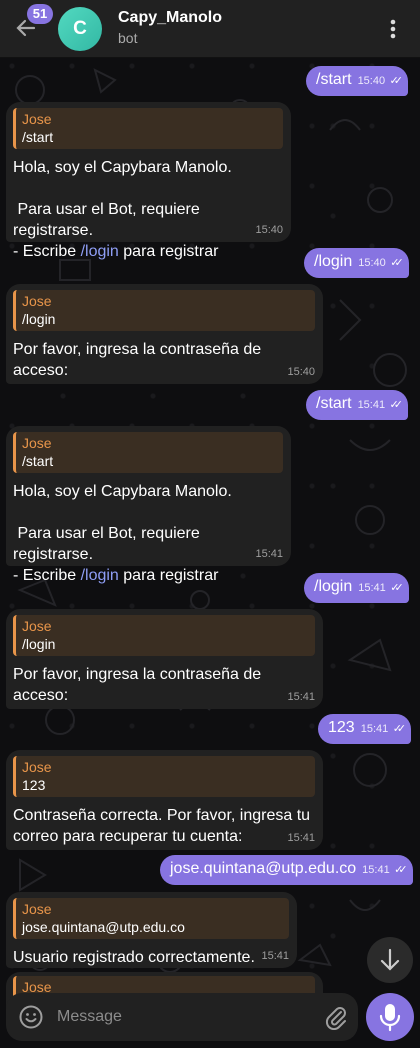 The image size is (420, 1048). I want to click on message-text: jose.quintana@utp.edu.co, so click(263, 868).